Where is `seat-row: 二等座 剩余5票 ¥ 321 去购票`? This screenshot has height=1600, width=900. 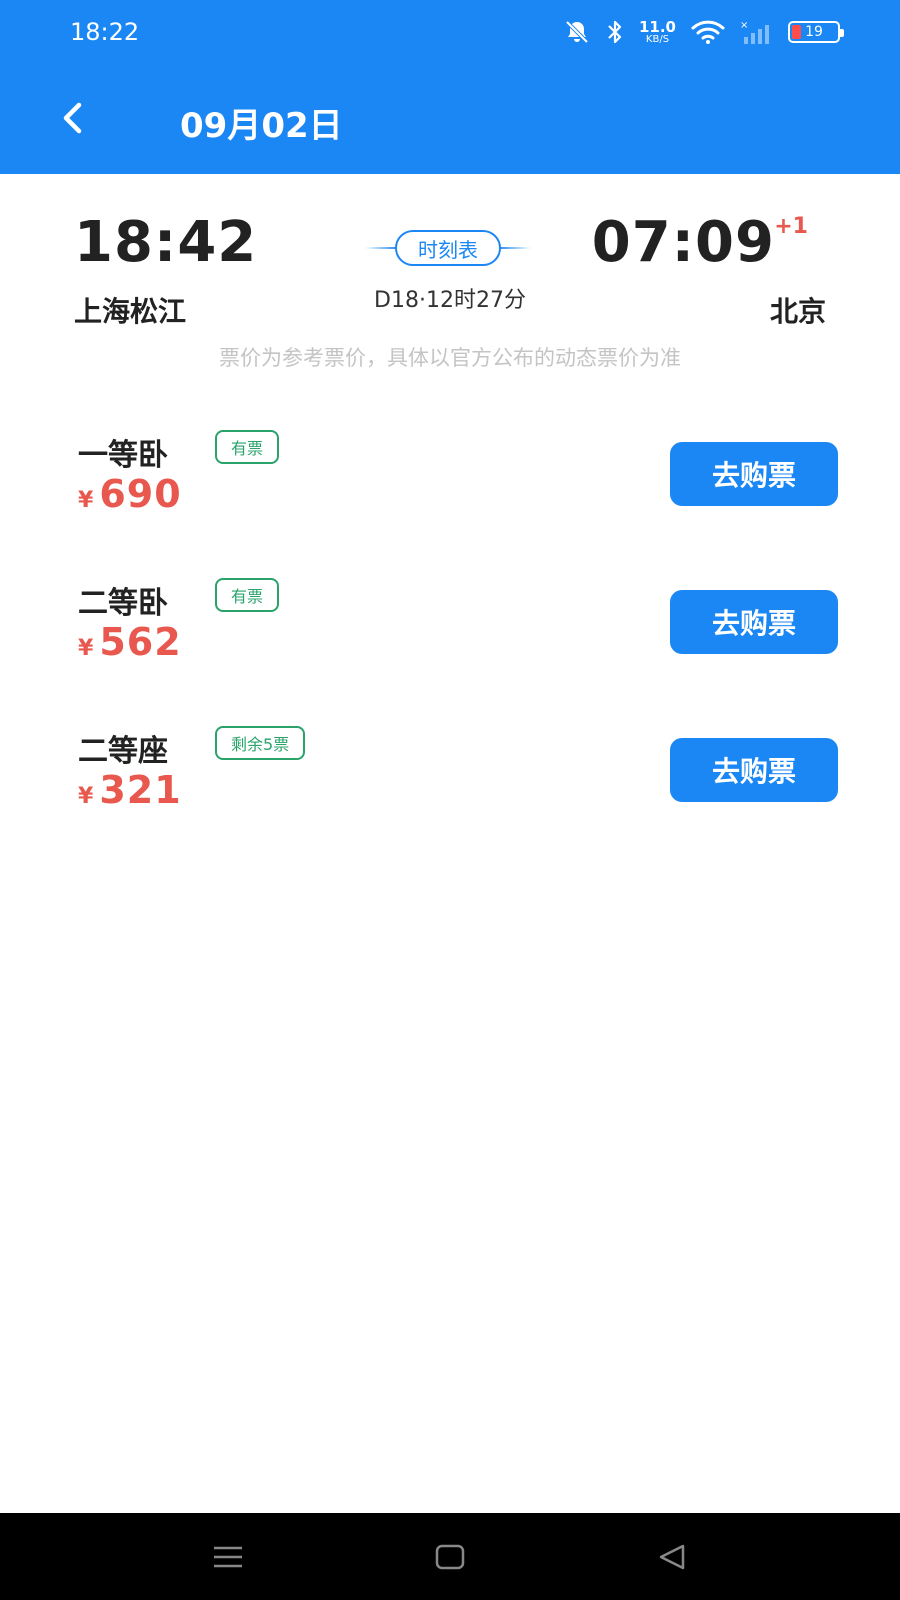 seat-row: 二等座 剩余5票 ¥ 321 去购票 is located at coordinates (450, 790).